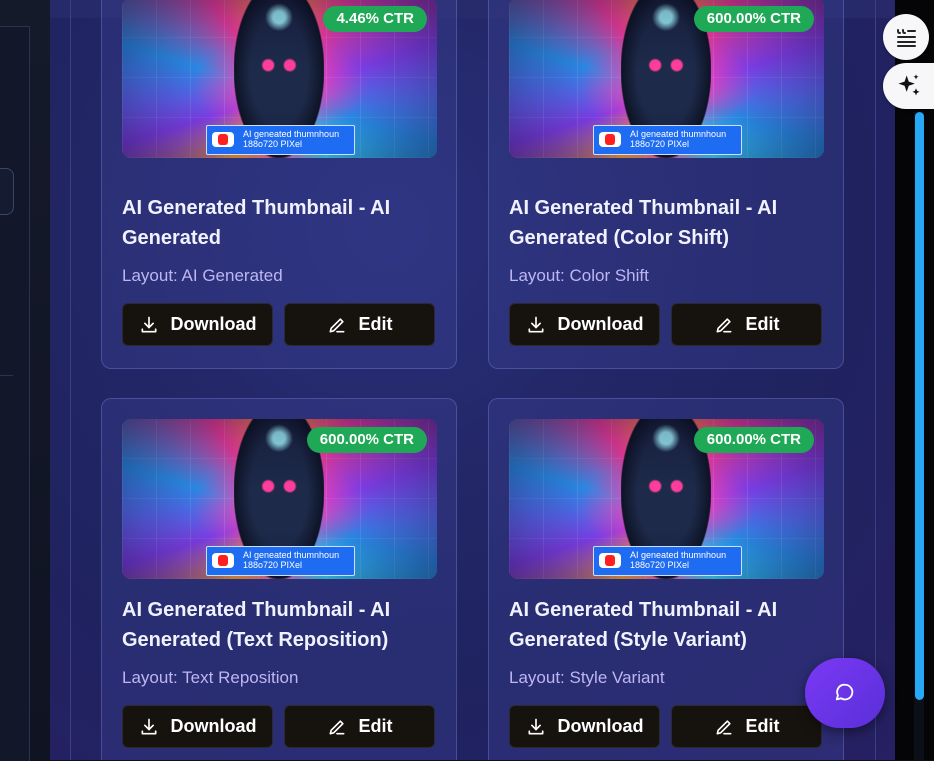 Image resolution: width=934 pixels, height=761 pixels. I want to click on card-title: AI Generated Thumbnail - AI Generated, so click(256, 223).